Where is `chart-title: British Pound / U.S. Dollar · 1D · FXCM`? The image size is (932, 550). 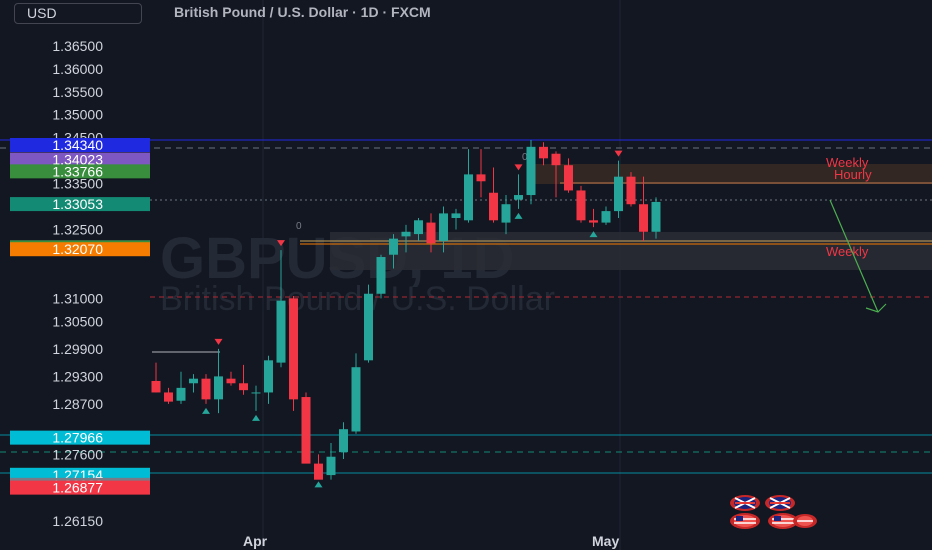
chart-title: British Pound / U.S. Dollar · 1D · FXCM is located at coordinates (302, 12).